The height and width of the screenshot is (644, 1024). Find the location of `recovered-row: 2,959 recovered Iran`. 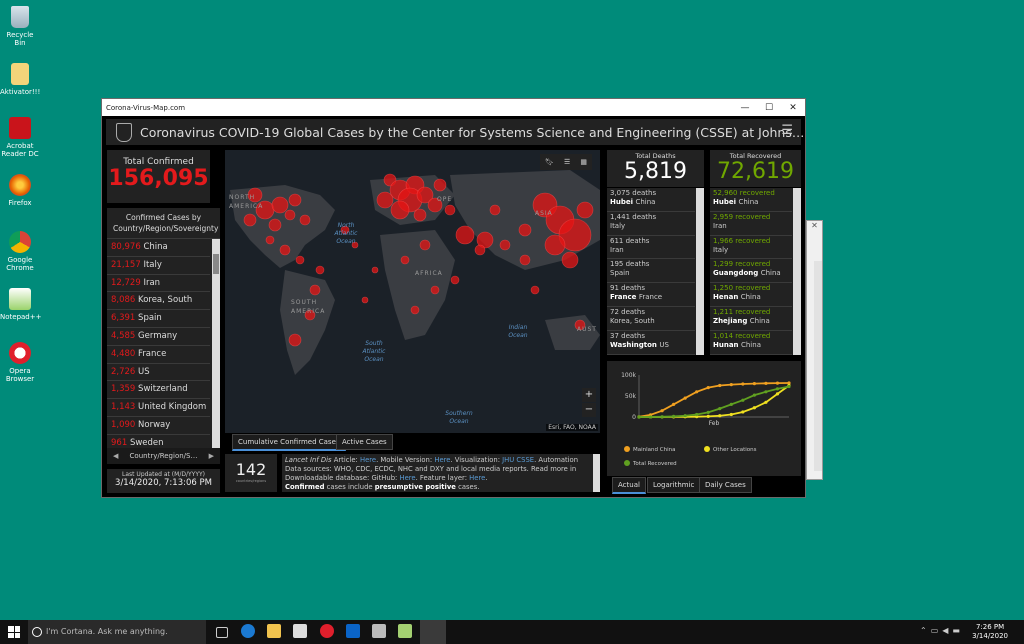

recovered-row: 2,959 recovered Iran is located at coordinates (751, 224).